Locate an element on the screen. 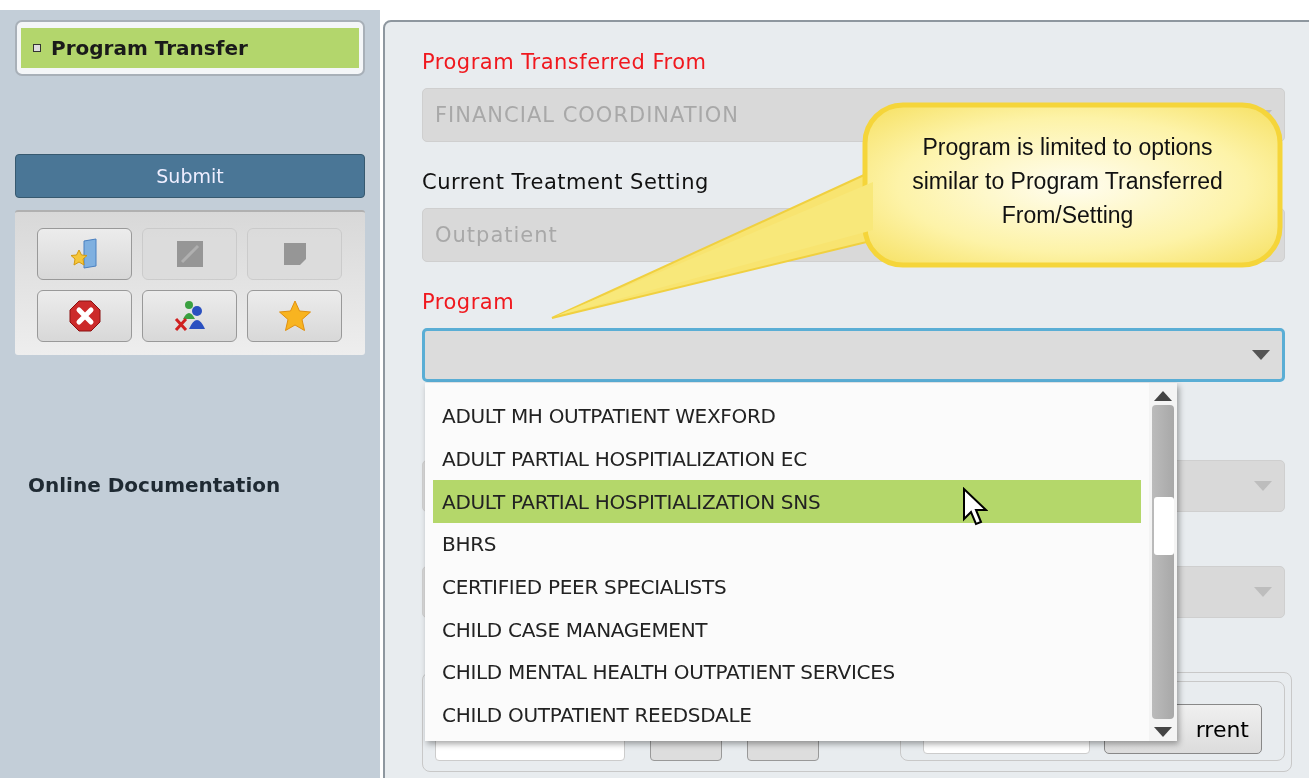 This screenshot has width=1309, height=778. nav-item: Program Transfer is located at coordinates (190, 48).